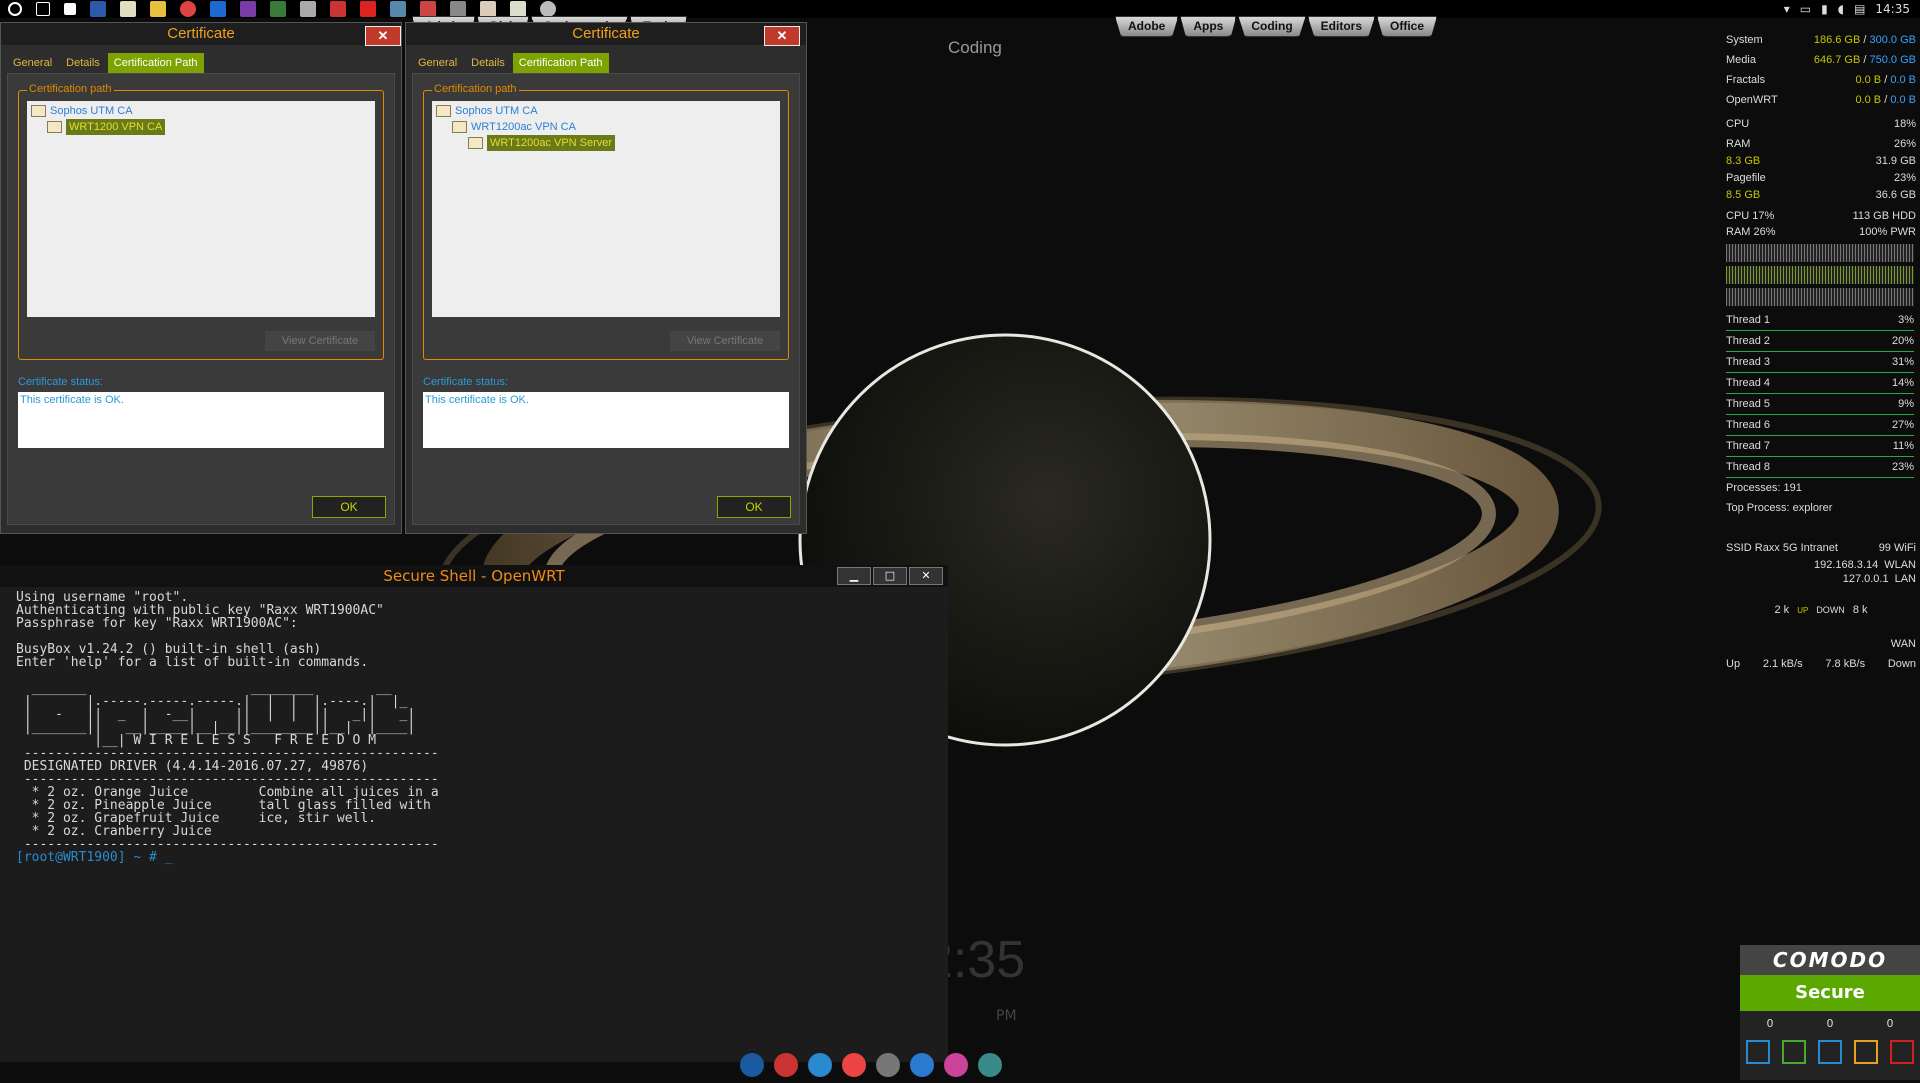  Describe the element at coordinates (488, 9) in the screenshot. I see `folder-icon` at that location.